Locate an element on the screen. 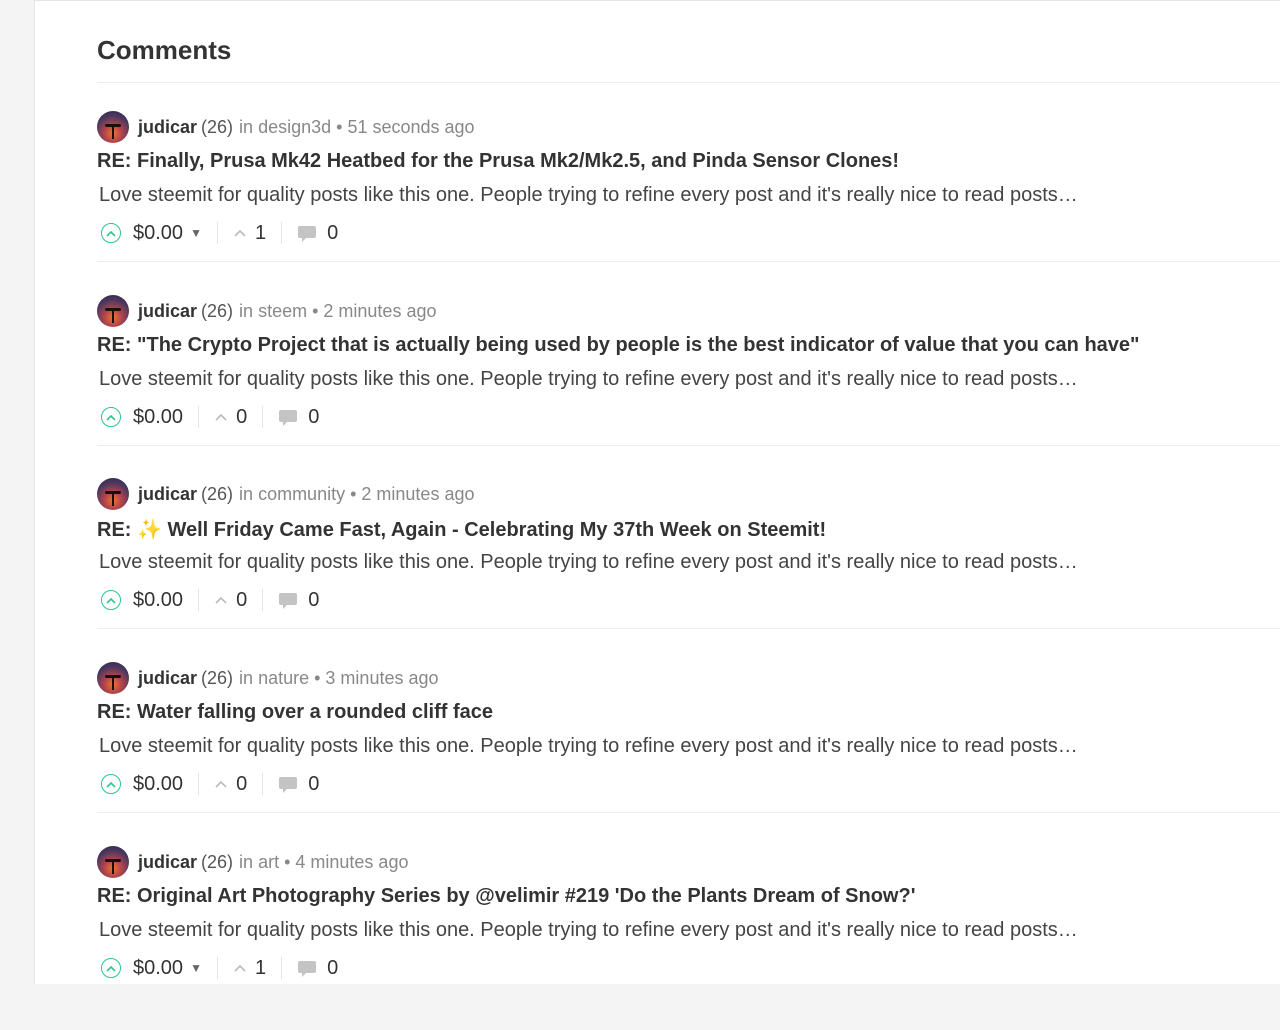  community-link: art is located at coordinates (268, 862).